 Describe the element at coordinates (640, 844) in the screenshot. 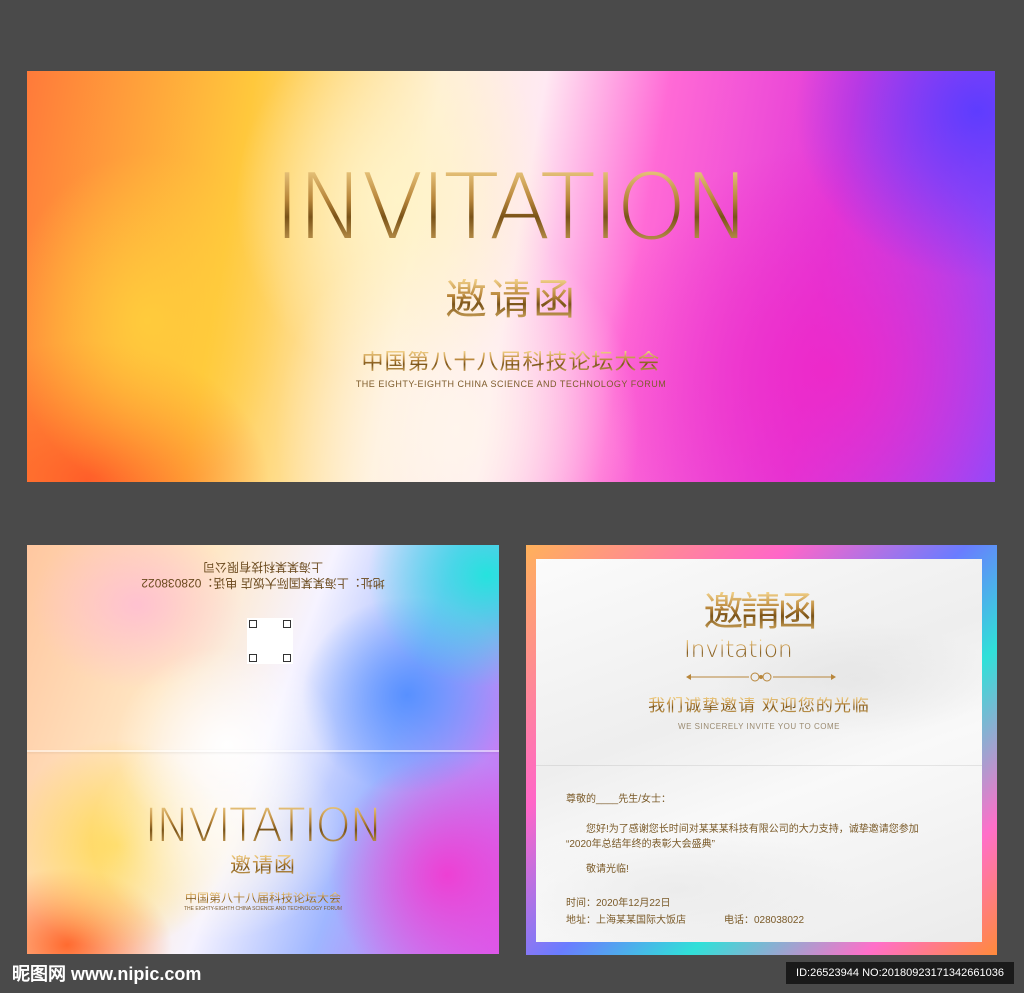

I see `body-line: “2020年总结年终的表彰大会盛典”` at that location.